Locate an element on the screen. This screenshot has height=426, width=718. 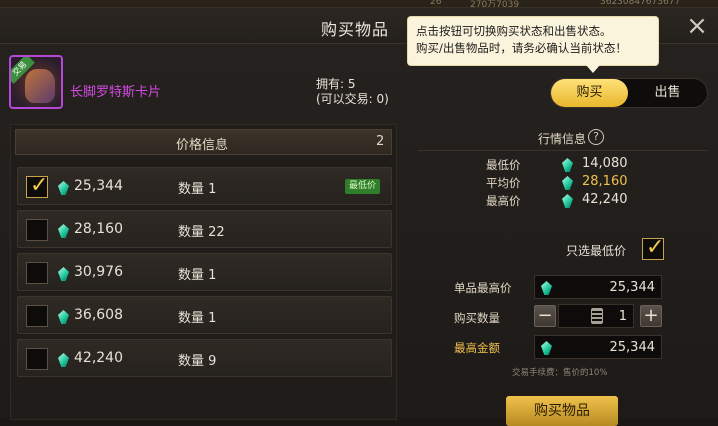
tooltip-line-2: 购买/出售物品时，请务必确认当前状态！ is located at coordinates (521, 48).